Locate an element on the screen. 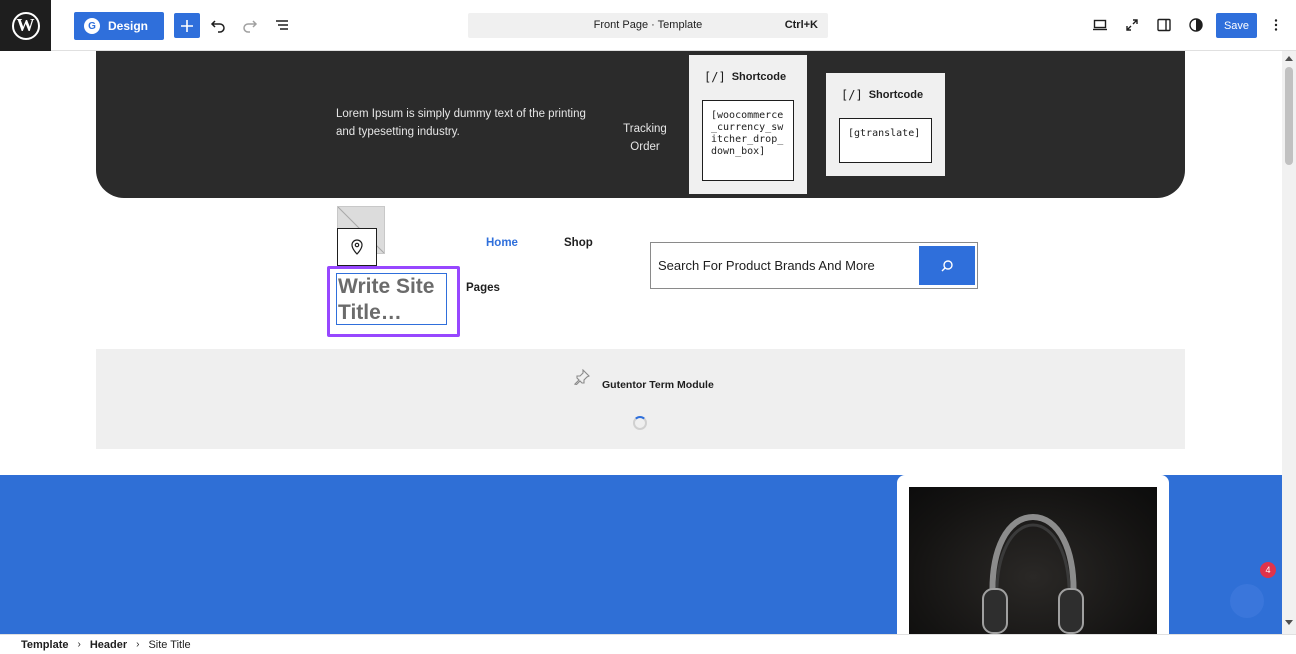 Image resolution: width=1296 pixels, height=654 pixels. list-view-button is located at coordinates (282, 25).